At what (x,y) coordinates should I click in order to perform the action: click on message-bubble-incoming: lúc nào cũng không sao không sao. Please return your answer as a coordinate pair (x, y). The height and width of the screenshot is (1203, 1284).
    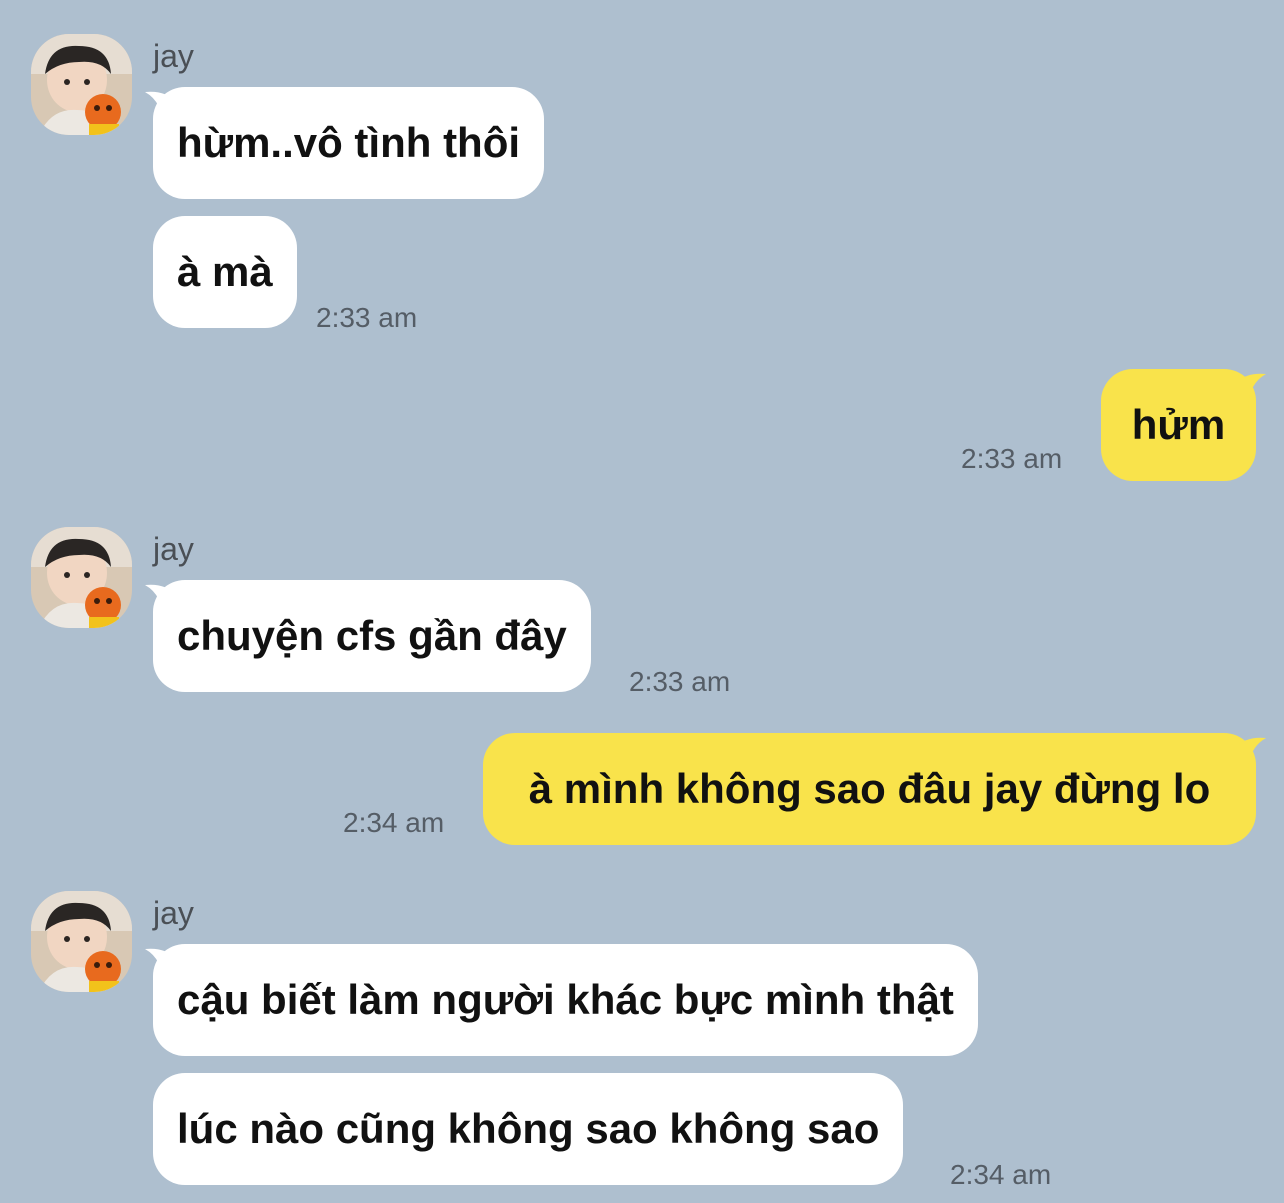
    Looking at the image, I should click on (528, 1129).